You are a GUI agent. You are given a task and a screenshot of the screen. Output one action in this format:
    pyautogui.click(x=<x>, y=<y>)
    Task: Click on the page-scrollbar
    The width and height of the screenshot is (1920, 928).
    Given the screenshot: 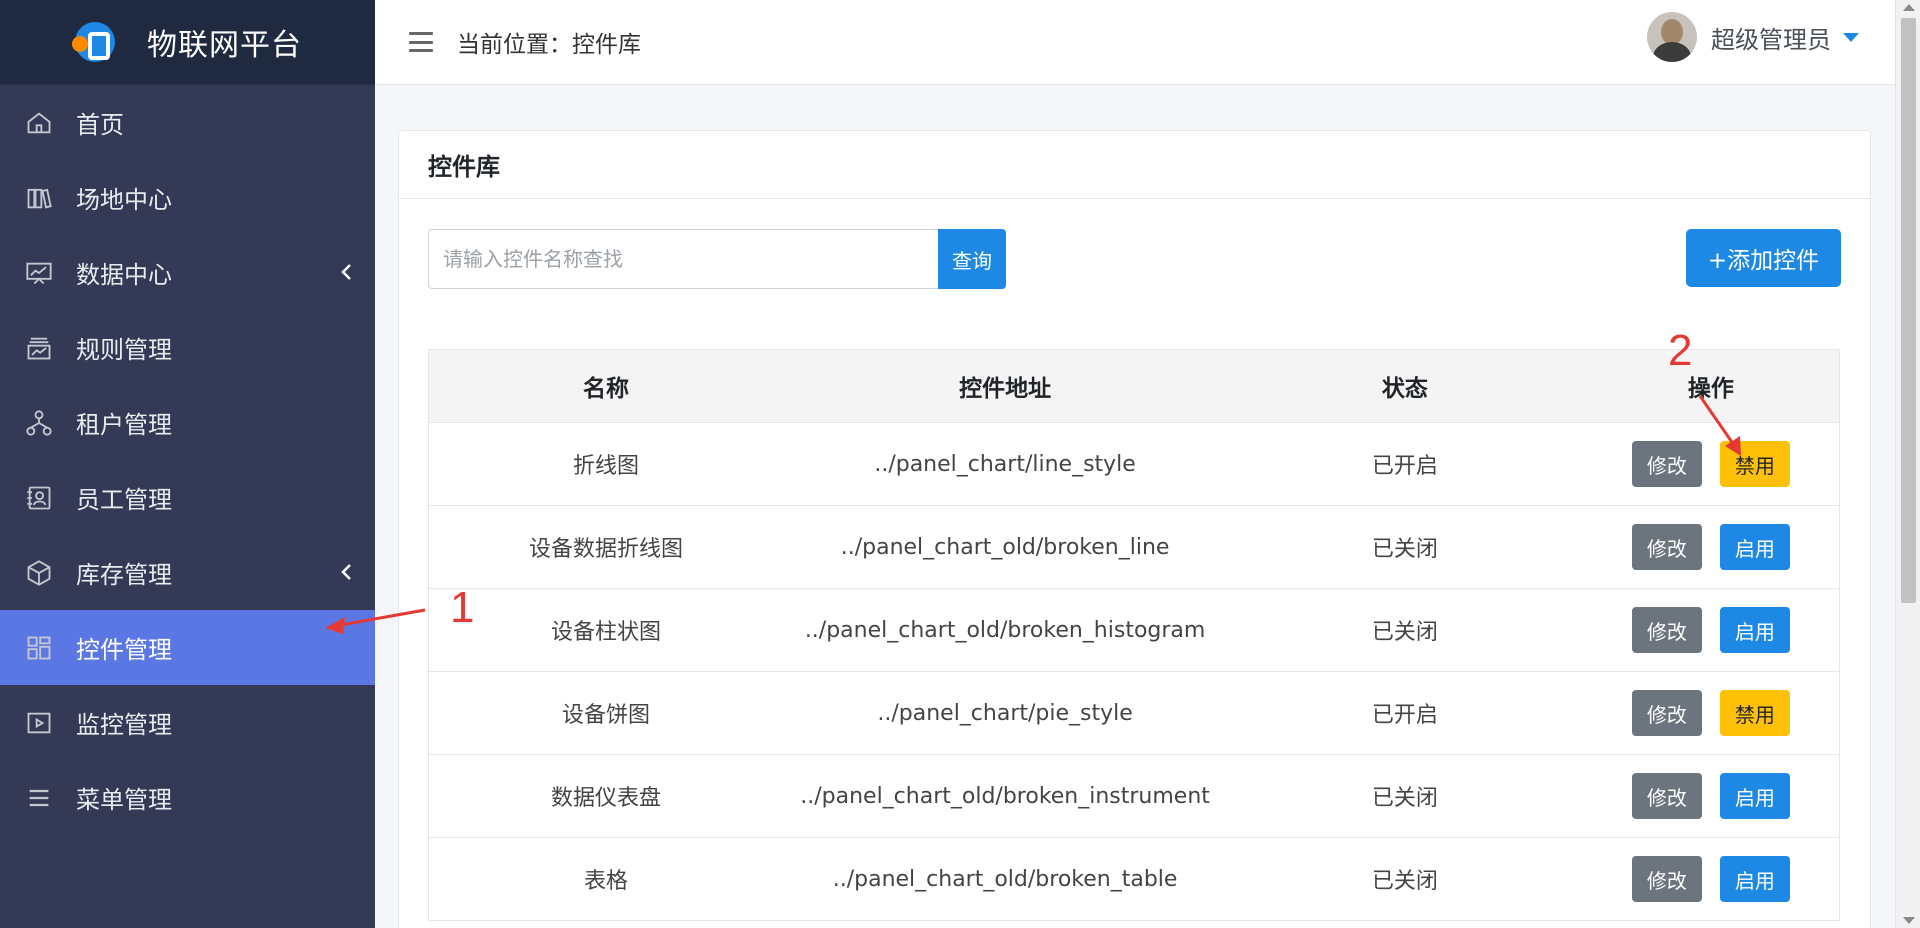 What is the action you would take?
    pyautogui.click(x=1907, y=464)
    